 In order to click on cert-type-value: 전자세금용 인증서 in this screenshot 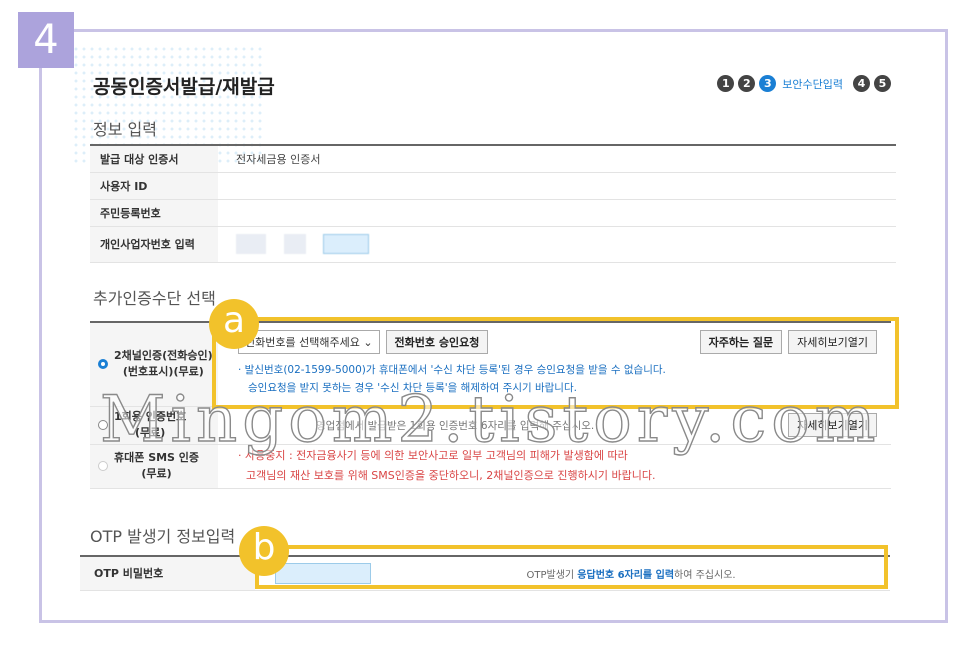, I will do `click(557, 158)`.